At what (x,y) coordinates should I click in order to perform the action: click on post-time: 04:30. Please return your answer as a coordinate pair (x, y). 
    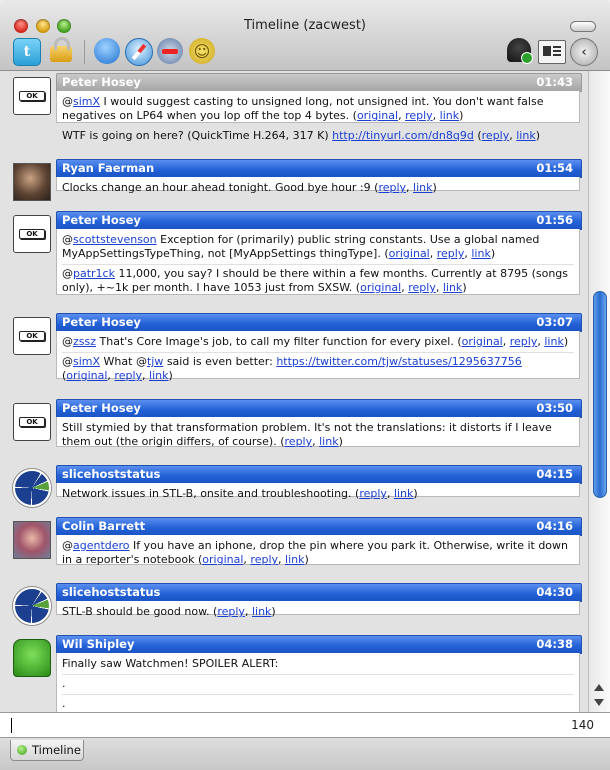
    Looking at the image, I should click on (554, 592).